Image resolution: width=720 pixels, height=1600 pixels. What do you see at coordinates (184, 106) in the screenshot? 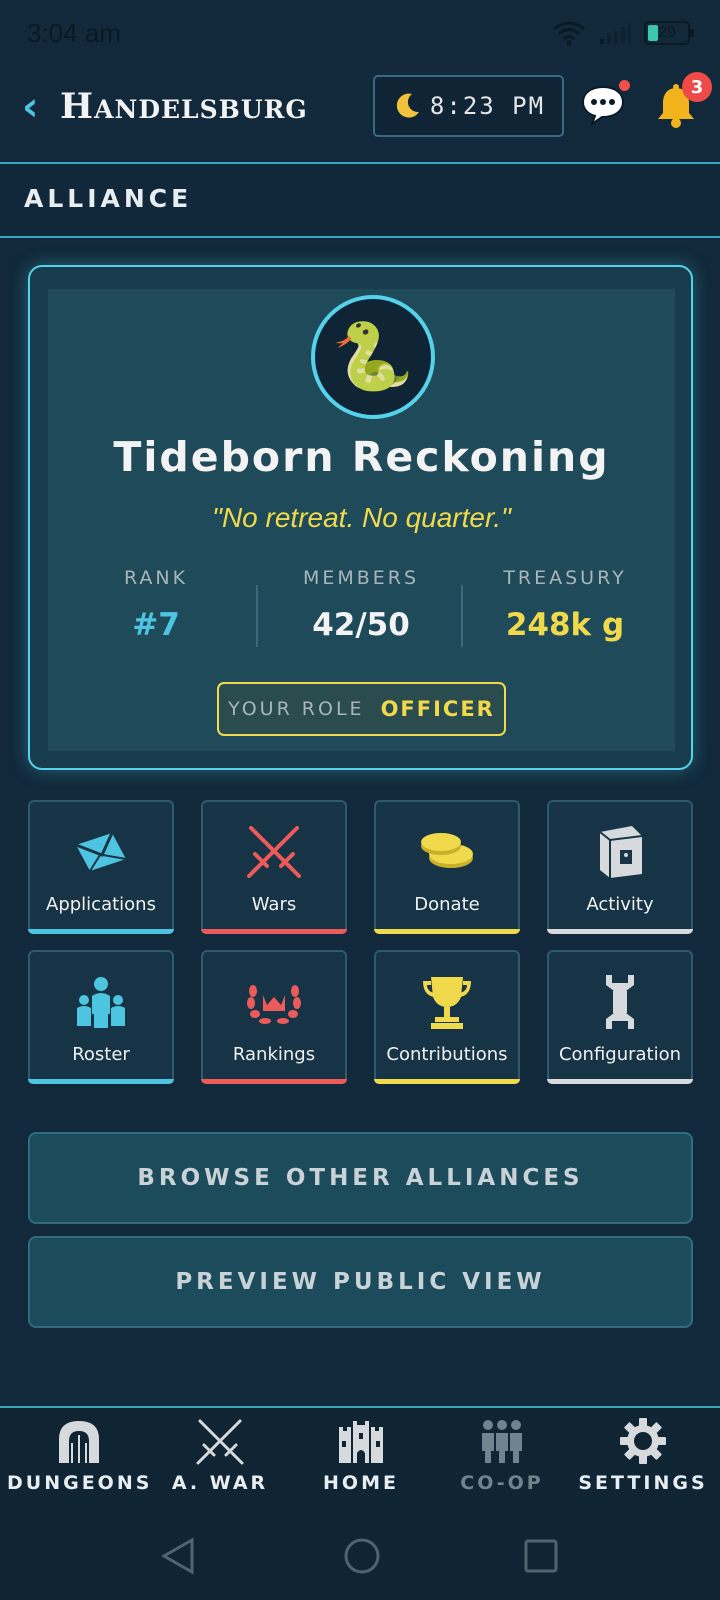
I see `city-title: Handelsburg` at bounding box center [184, 106].